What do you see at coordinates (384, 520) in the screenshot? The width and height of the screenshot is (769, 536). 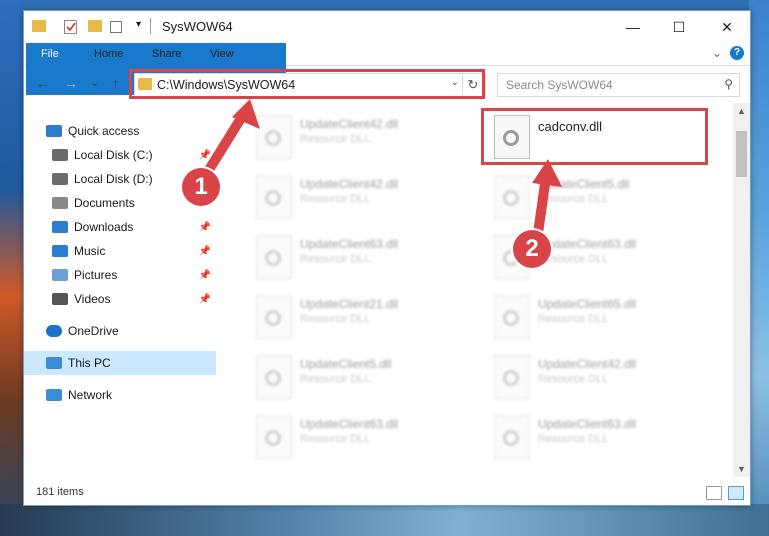 I see `desktop-background-bottom` at bounding box center [384, 520].